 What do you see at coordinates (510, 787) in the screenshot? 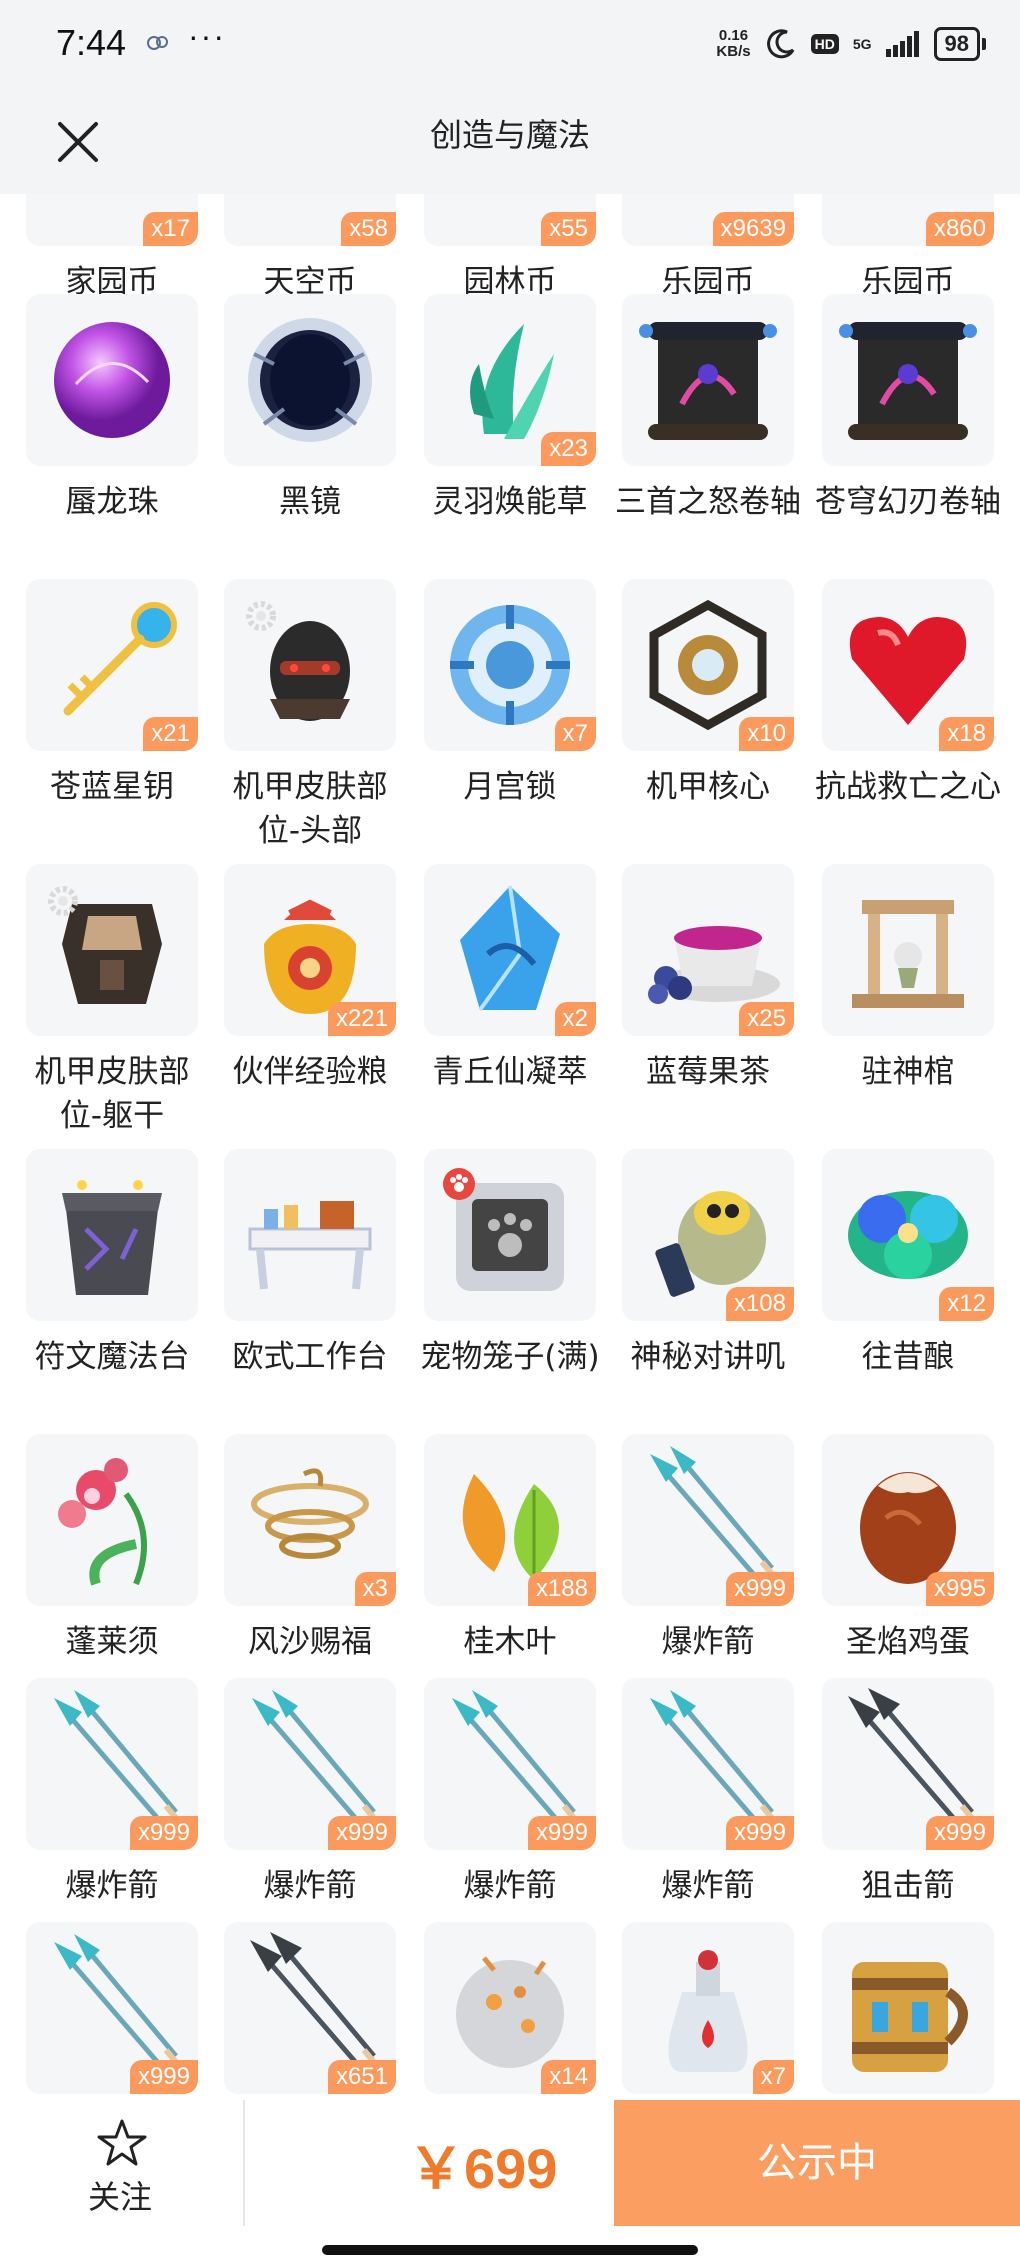
I see `item-name: 月宫锁` at bounding box center [510, 787].